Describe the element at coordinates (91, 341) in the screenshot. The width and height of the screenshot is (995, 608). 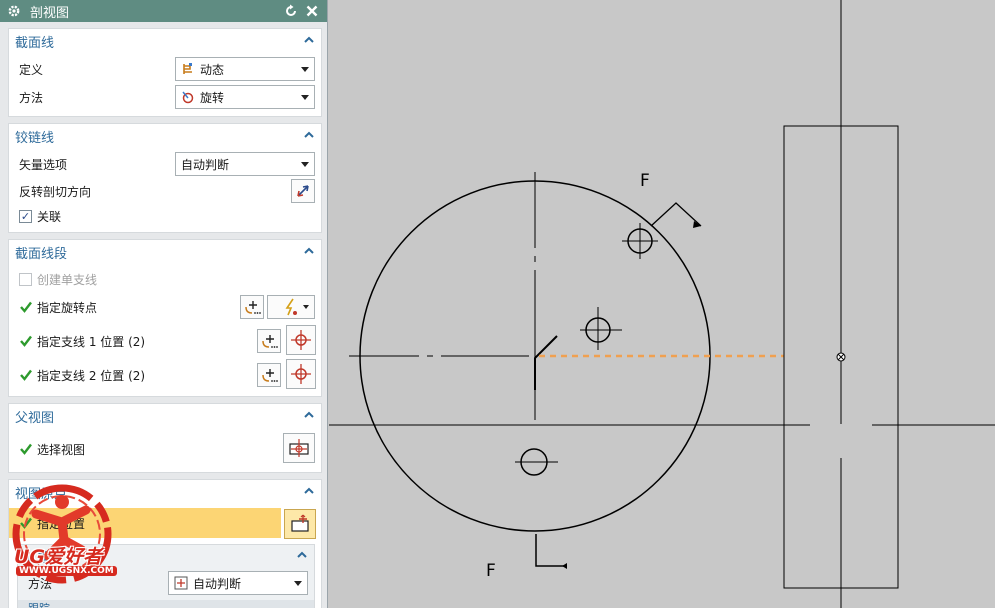
I see `branch1-label: 指定支线 1 位置 (2)` at that location.